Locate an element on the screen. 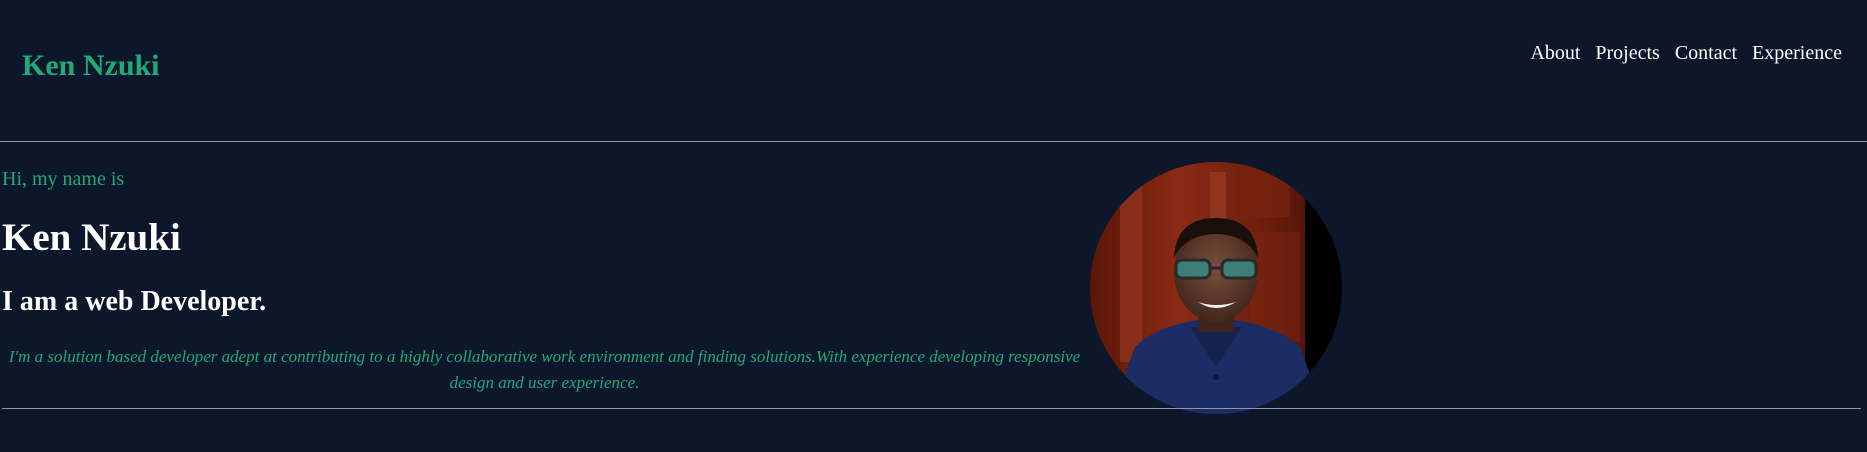 The image size is (1867, 452). nav-projects-link: Projects is located at coordinates (1627, 53).